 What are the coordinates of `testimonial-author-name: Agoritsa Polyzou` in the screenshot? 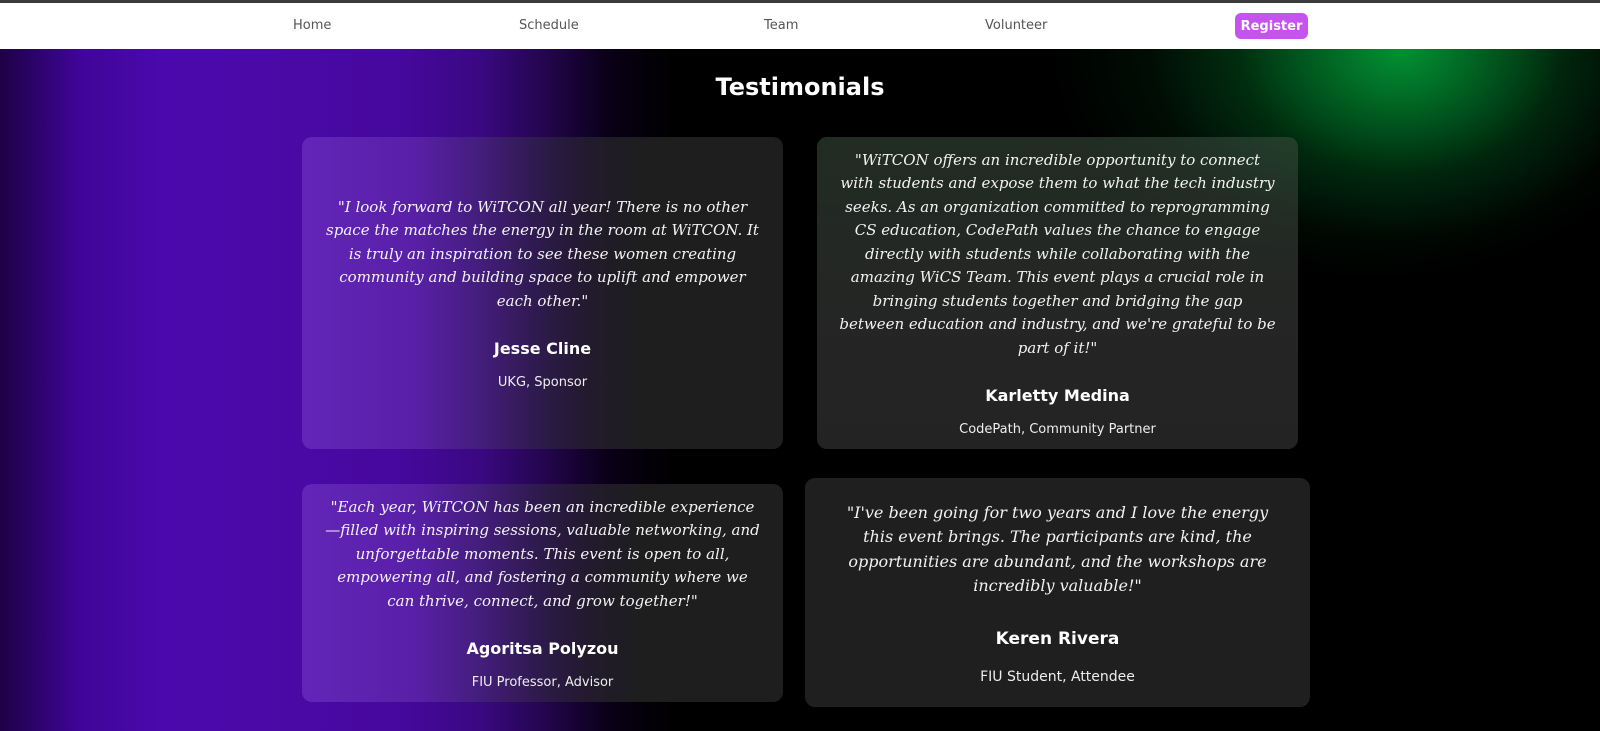 It's located at (542, 649).